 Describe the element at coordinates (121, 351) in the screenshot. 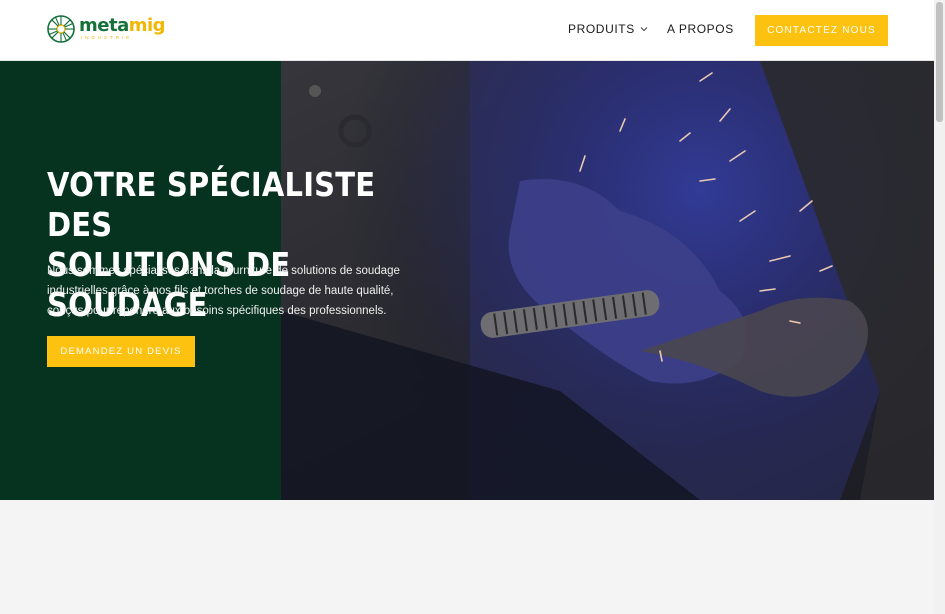

I see `request-quote-button: DEMANDEZ UN DEVIS` at that location.